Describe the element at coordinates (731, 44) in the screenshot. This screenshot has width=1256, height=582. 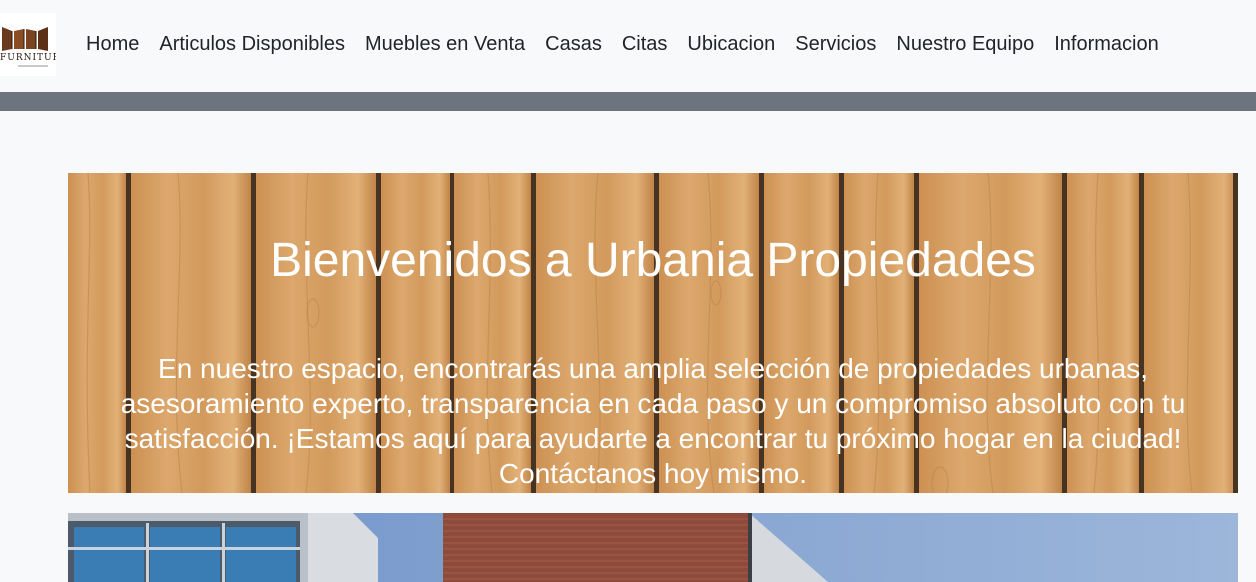
I see `nav-ubicacion: Ubicacion` at that location.